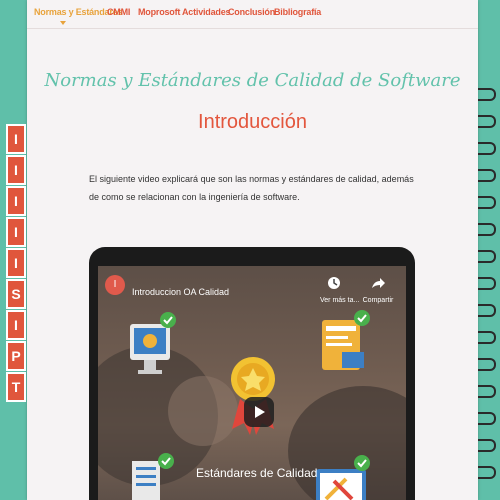 This screenshot has height=500, width=500. I want to click on nav-item-conclusion: Conclusión, so click(251, 12).